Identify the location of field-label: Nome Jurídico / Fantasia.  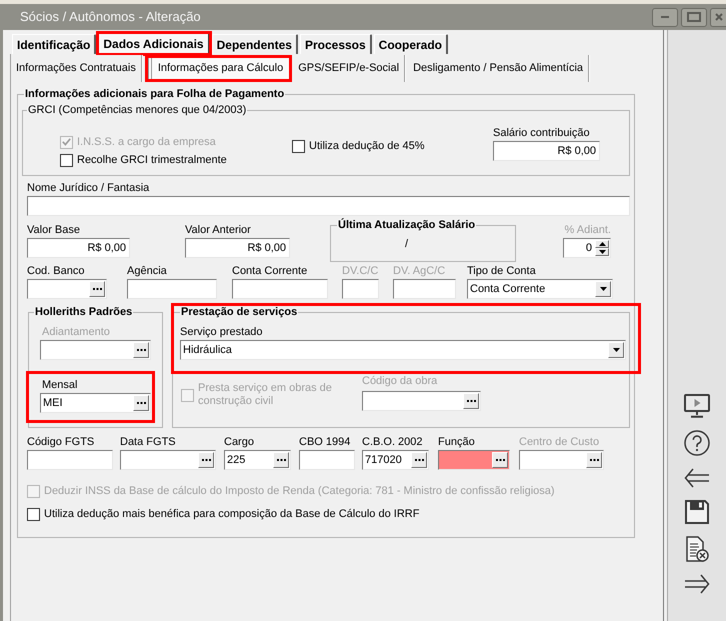
(88, 188).